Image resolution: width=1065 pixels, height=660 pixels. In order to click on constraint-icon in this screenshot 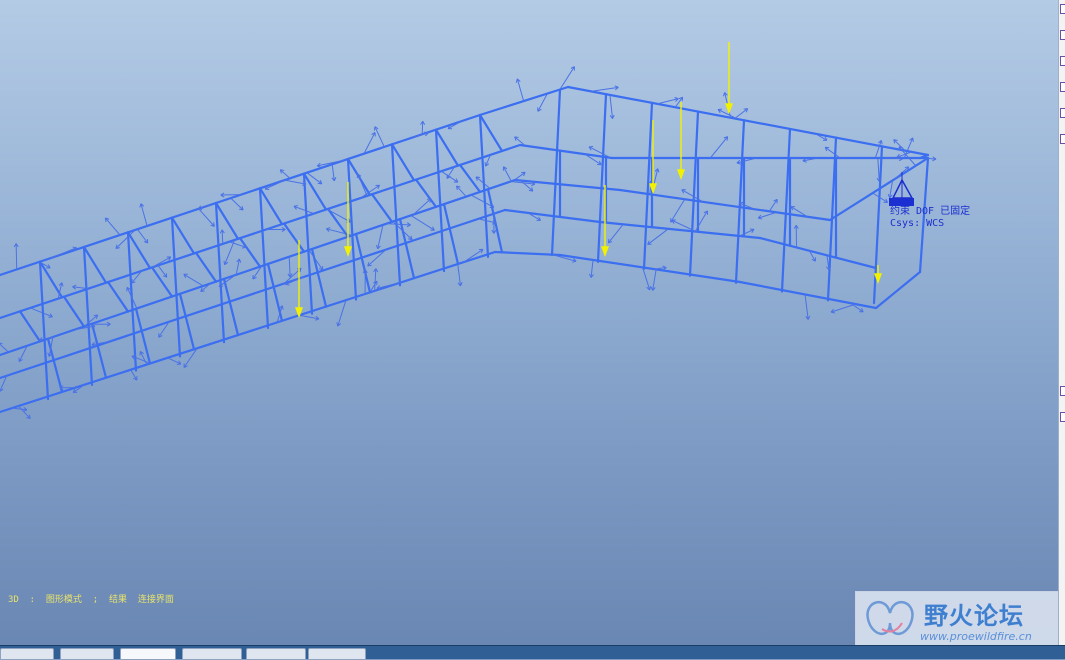, I will do `click(901, 189)`.